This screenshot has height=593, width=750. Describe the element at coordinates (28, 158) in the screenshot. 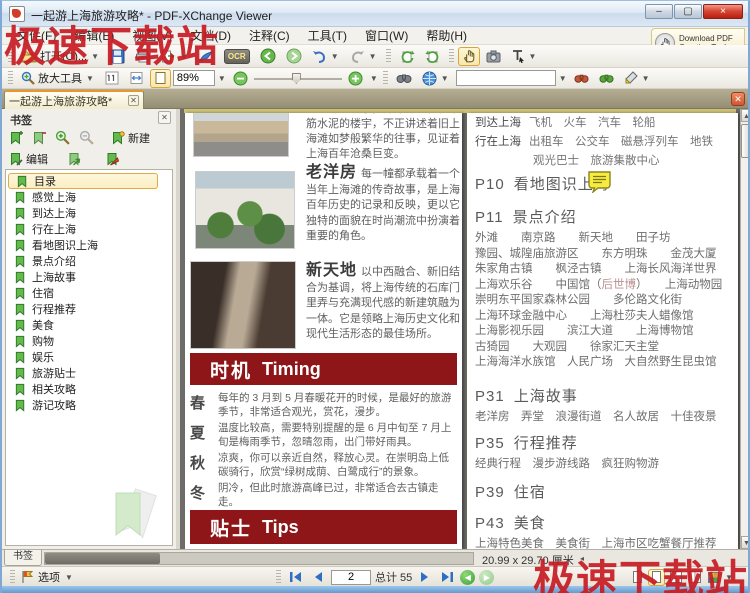

I see `edit-bookmark-button: 编辑` at that location.